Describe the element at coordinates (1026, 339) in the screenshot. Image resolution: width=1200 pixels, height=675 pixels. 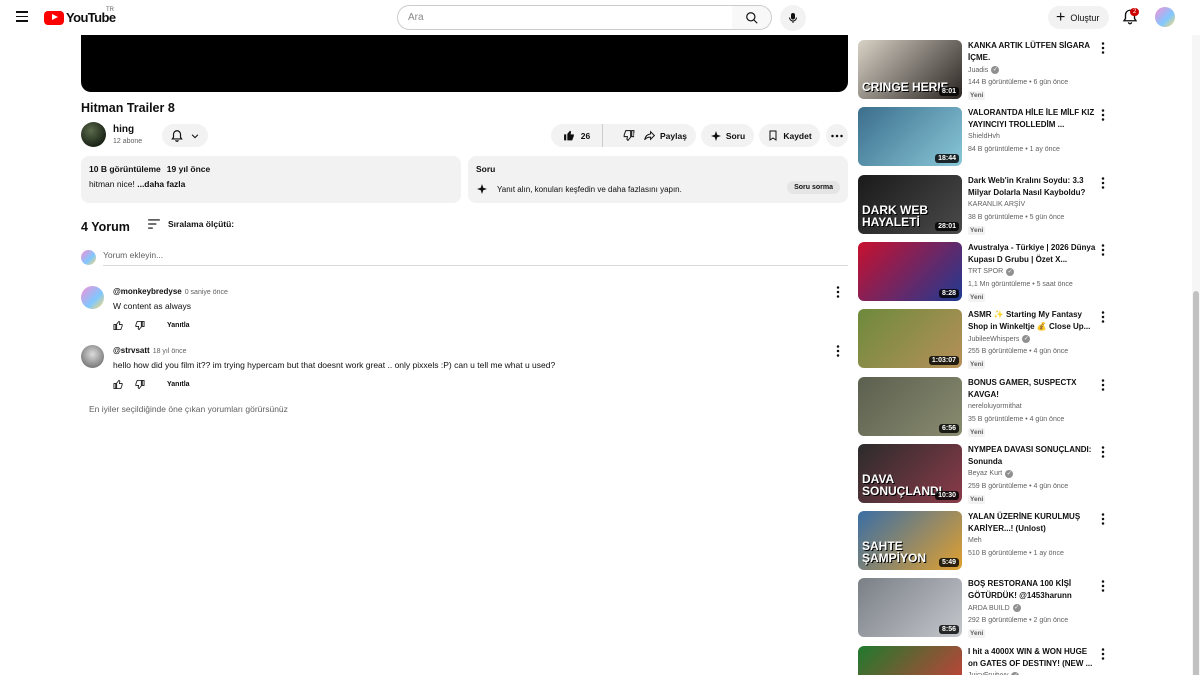
I see `verified-icon: ✓` at that location.